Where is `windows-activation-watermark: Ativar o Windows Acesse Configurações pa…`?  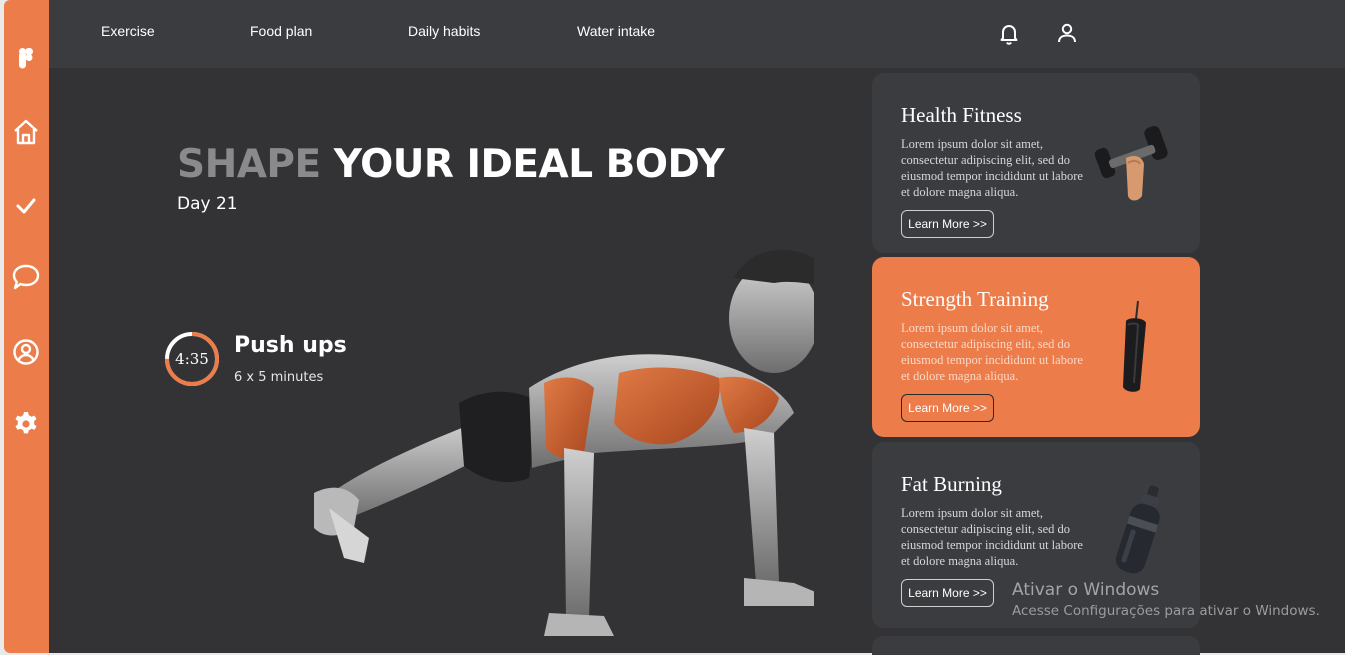 windows-activation-watermark: Ativar o Windows Acesse Configurações pa… is located at coordinates (1166, 599).